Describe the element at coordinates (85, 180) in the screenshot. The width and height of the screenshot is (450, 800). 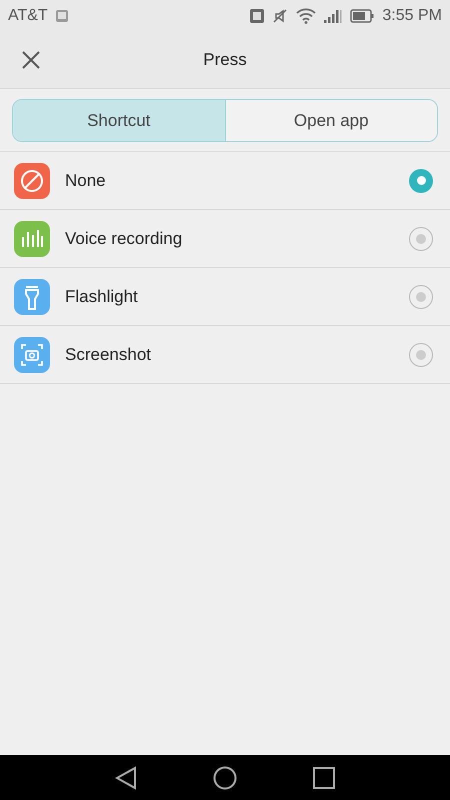
I see `option-label: None` at that location.